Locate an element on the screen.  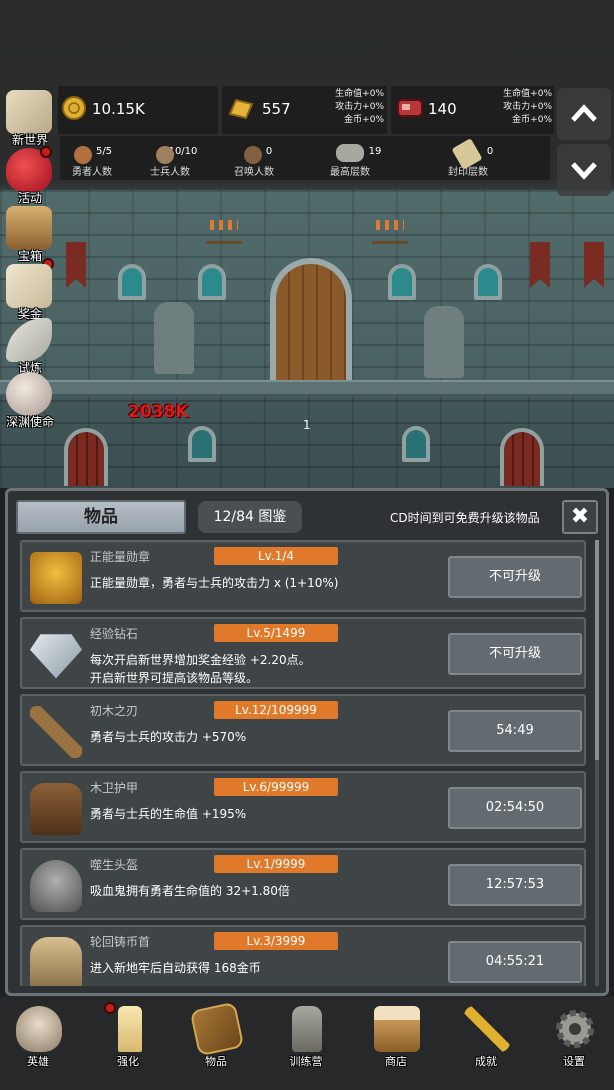
upgrade-timer-button: 02:54:50 is located at coordinates (515, 808).